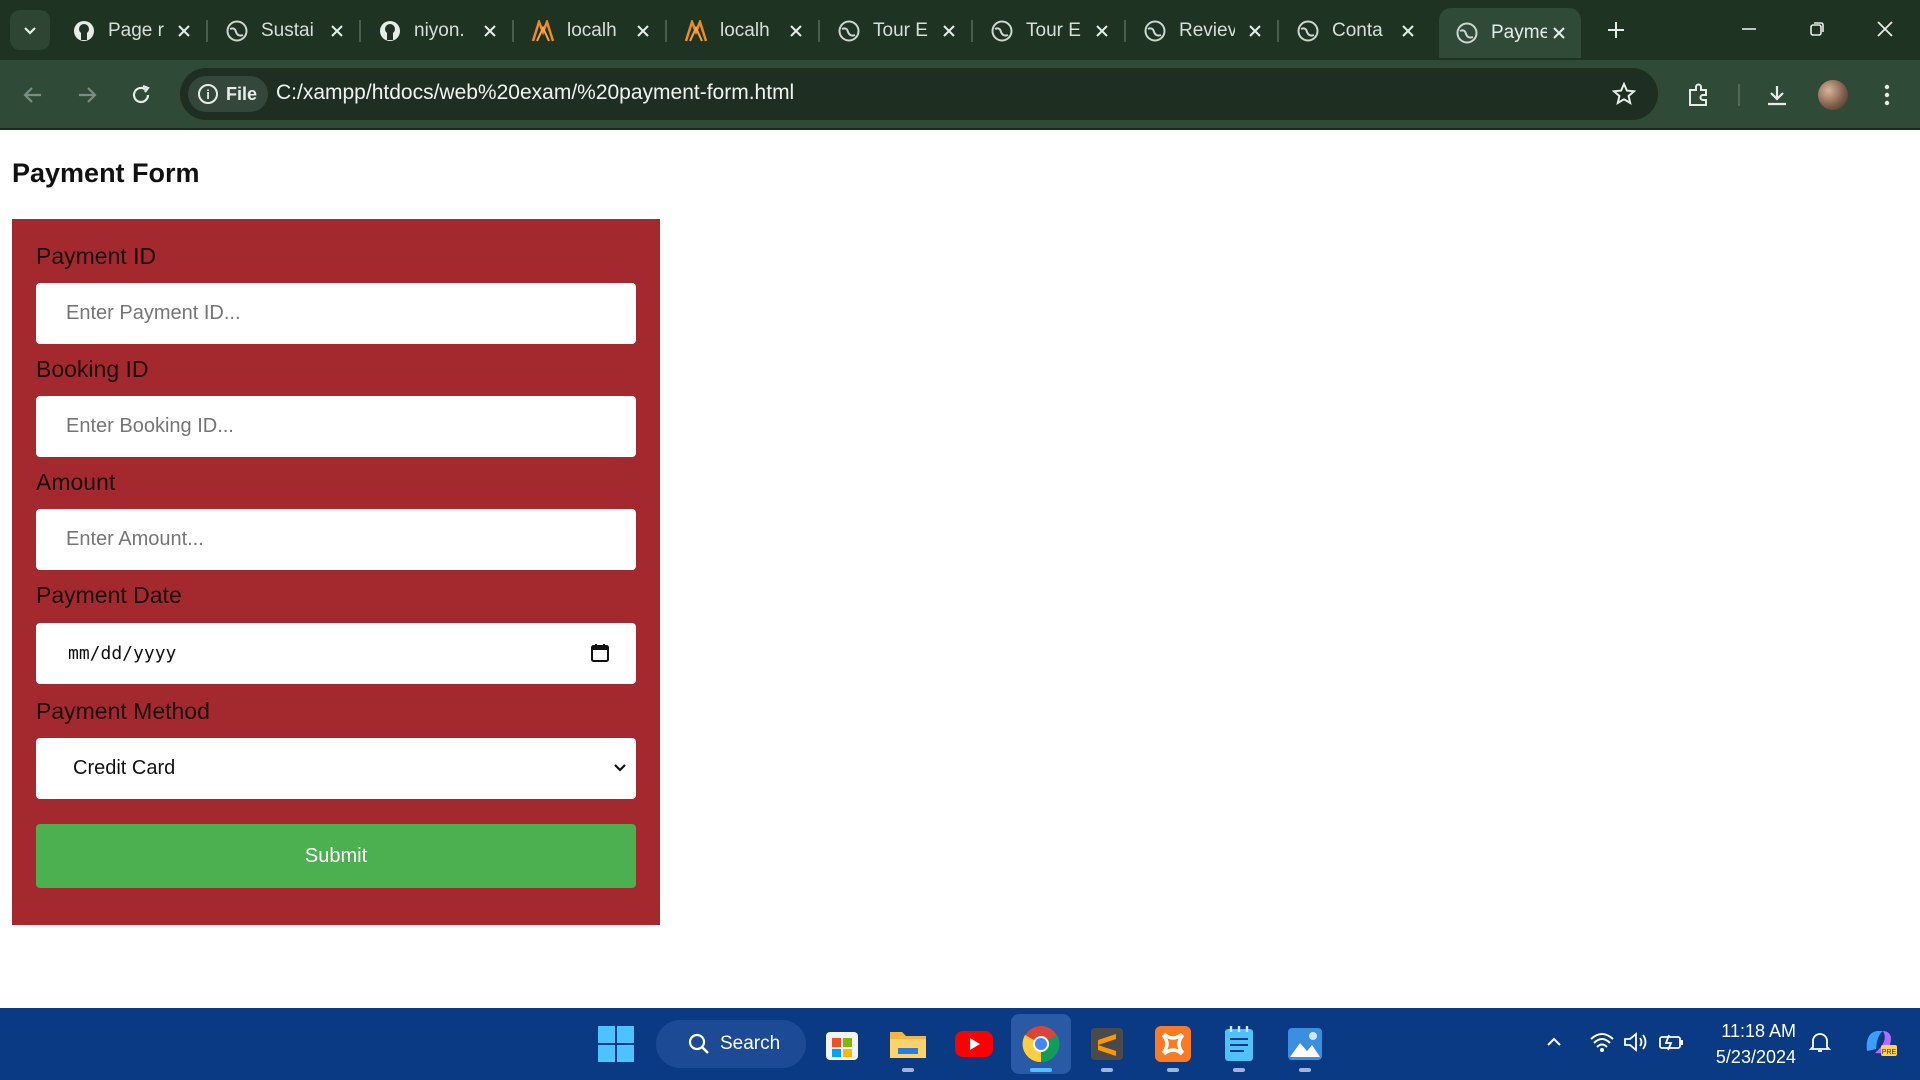 This screenshot has height=1080, width=1920. Describe the element at coordinates (750, 1043) in the screenshot. I see `search-label: Search` at that location.